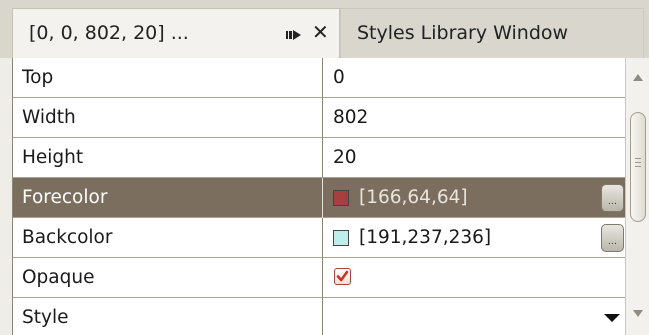  What do you see at coordinates (350, 117) in the screenshot?
I see `property-value: 802` at bounding box center [350, 117].